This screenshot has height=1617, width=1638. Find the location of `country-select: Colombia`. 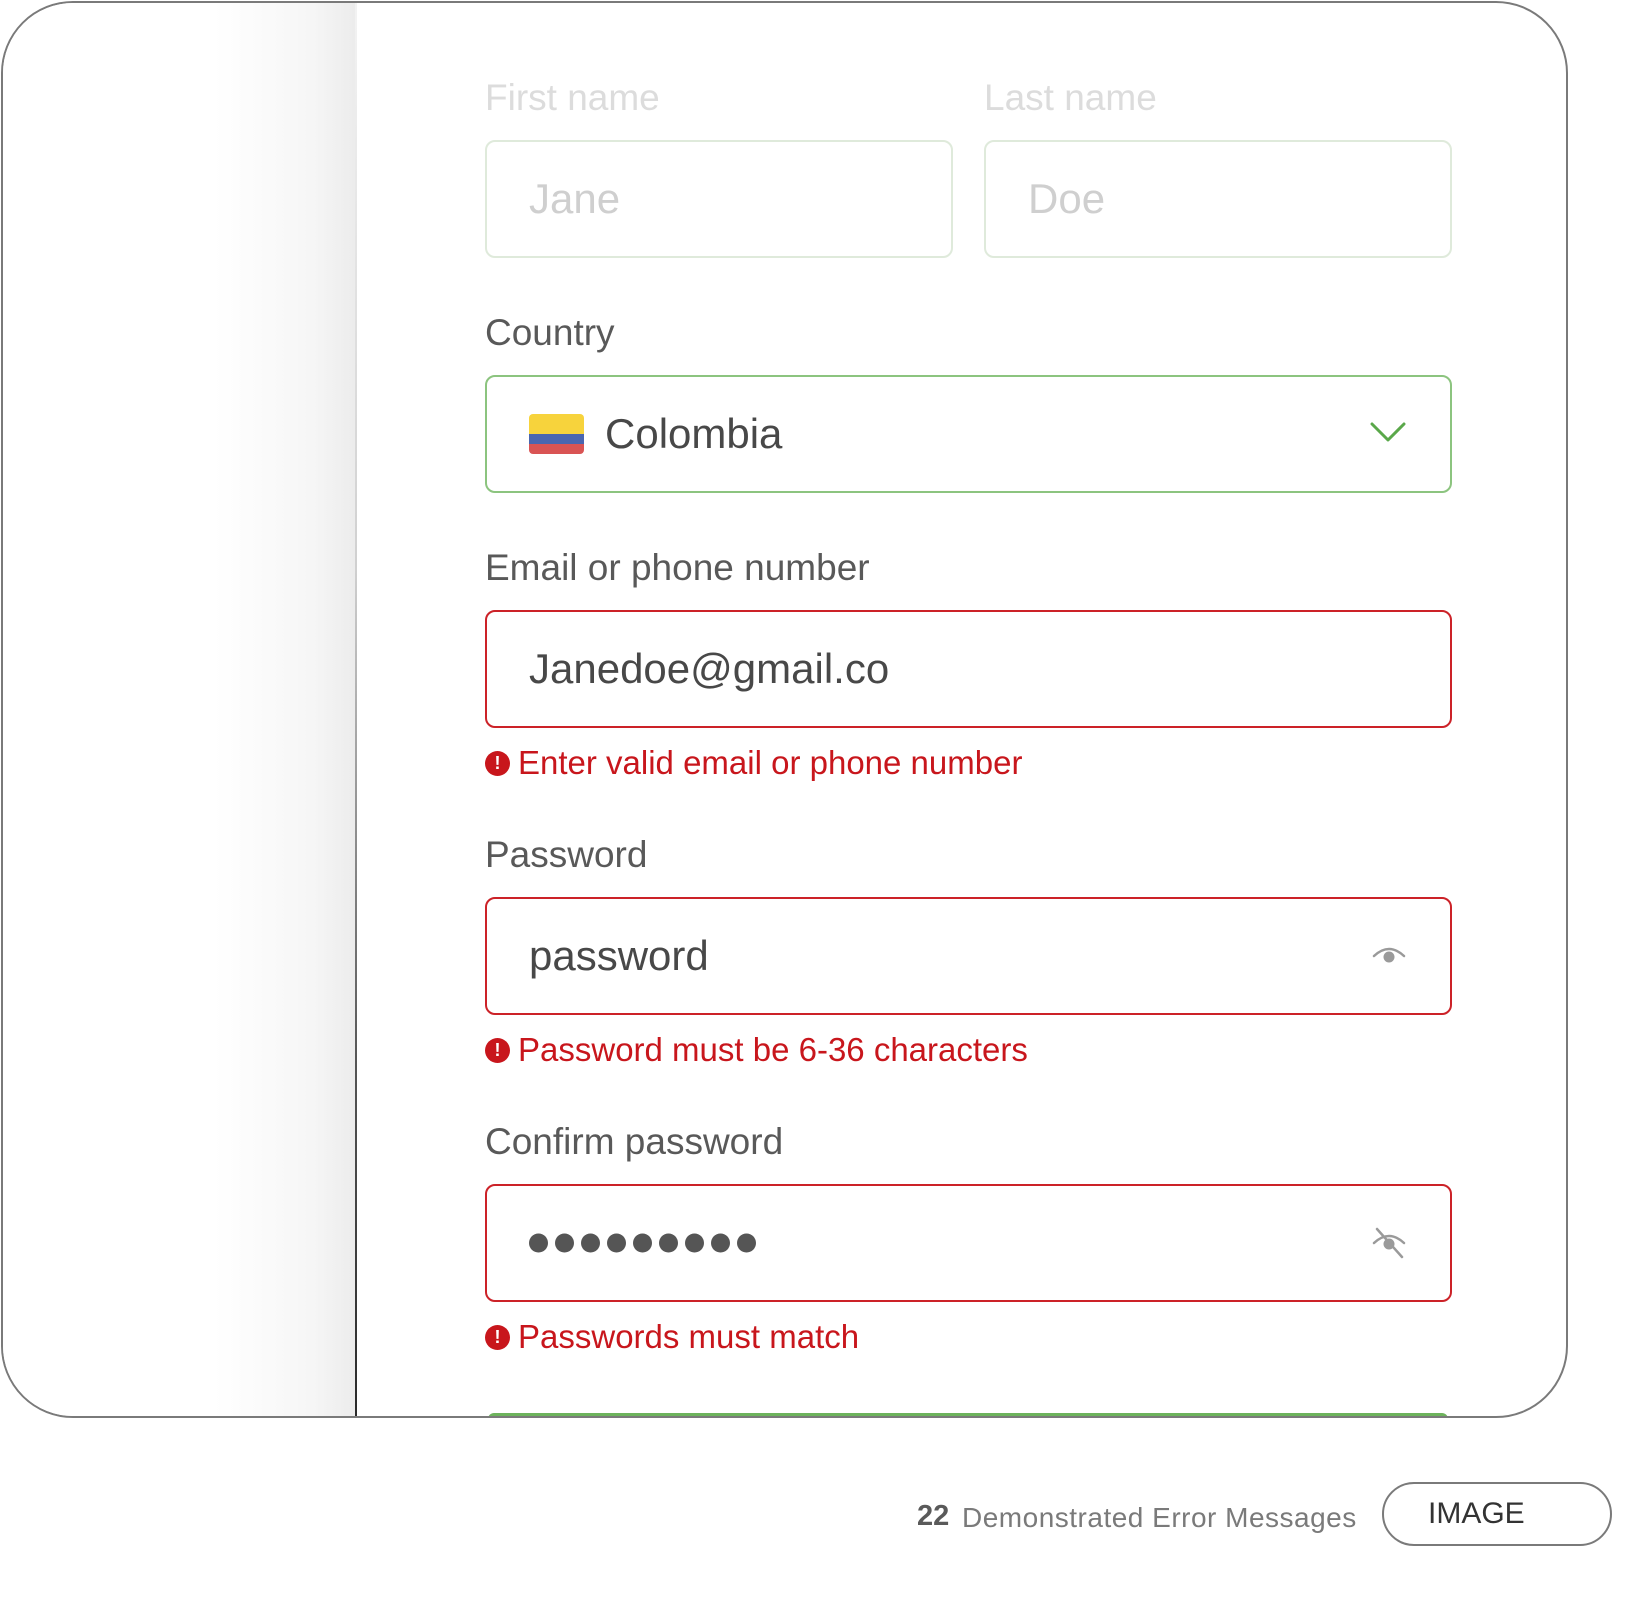

country-select: Colombia is located at coordinates (968, 434).